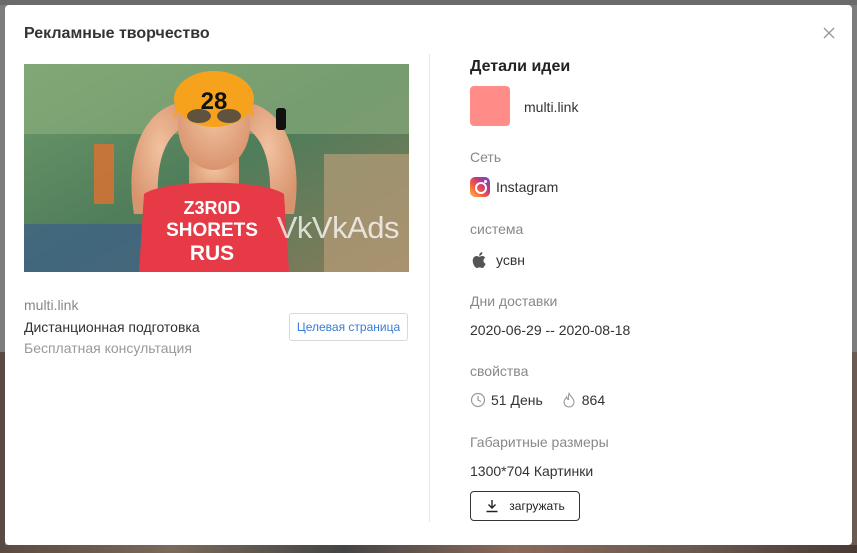 Image resolution: width=857 pixels, height=553 pixels. I want to click on clock-icon, so click(478, 400).